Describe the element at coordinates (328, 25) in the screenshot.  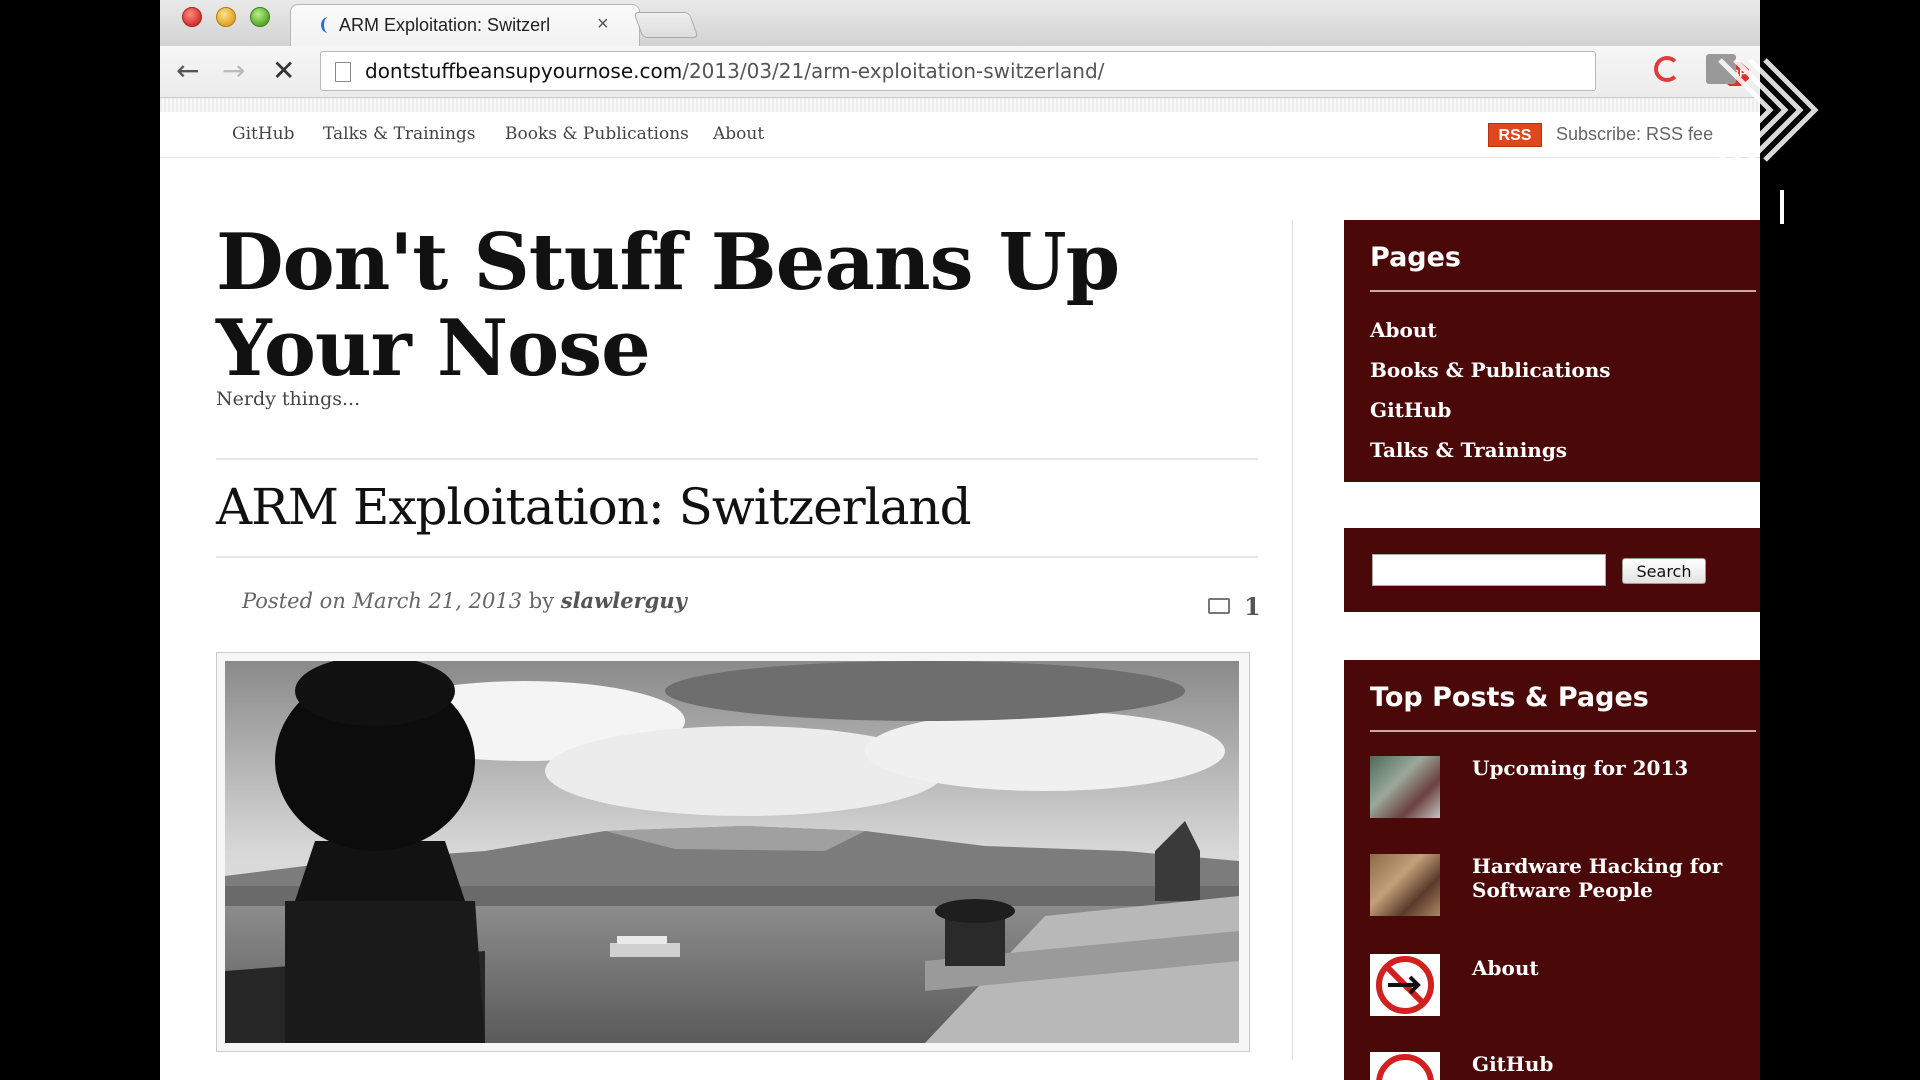
I see `loading-spinner-icon` at that location.